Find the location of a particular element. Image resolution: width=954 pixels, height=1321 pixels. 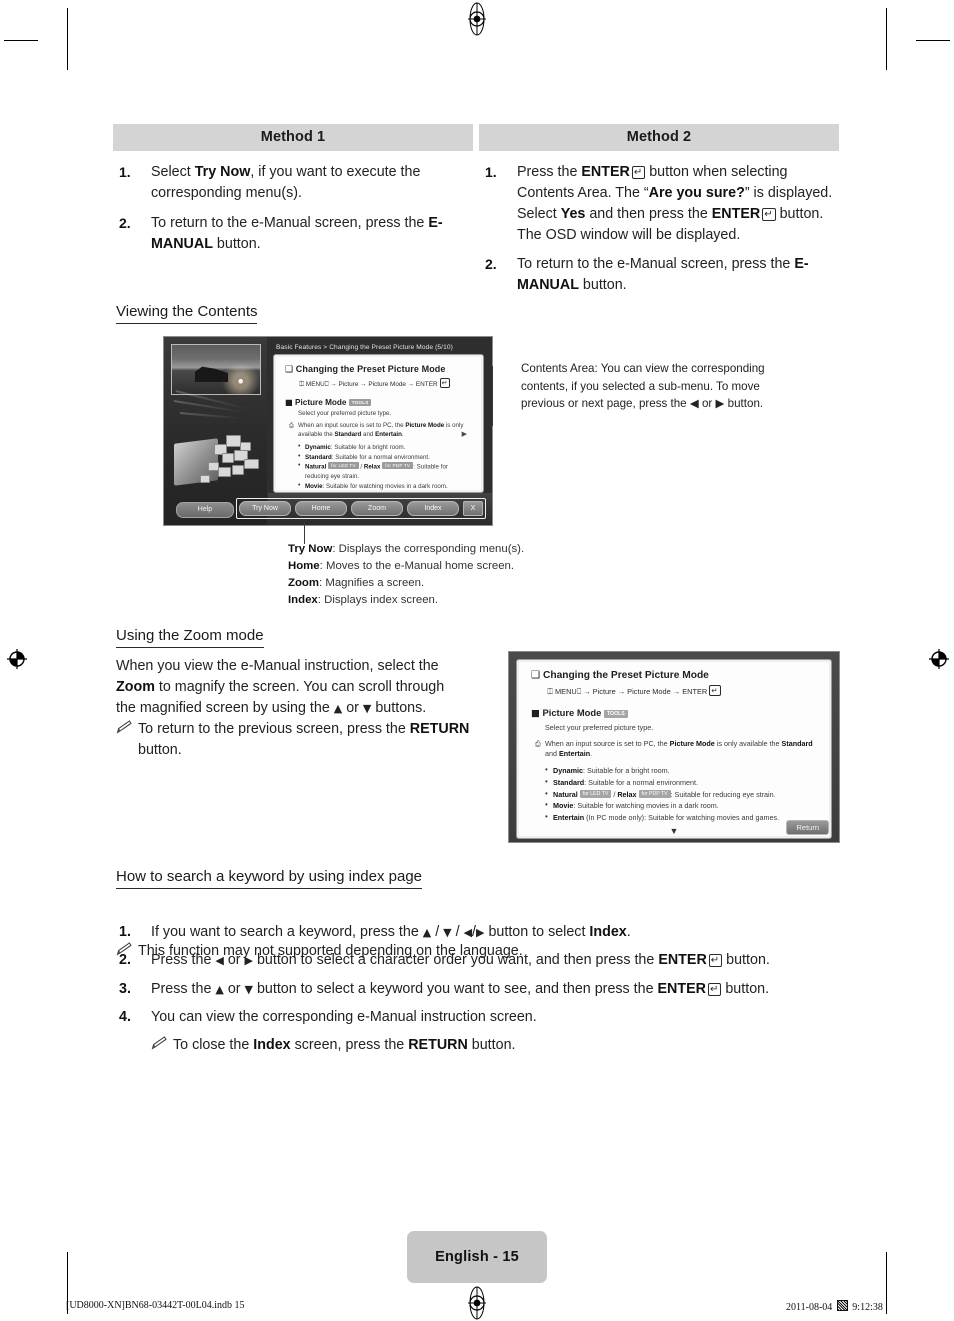

legend-row: Zoom: Magnifies a screen. is located at coordinates (418, 583).